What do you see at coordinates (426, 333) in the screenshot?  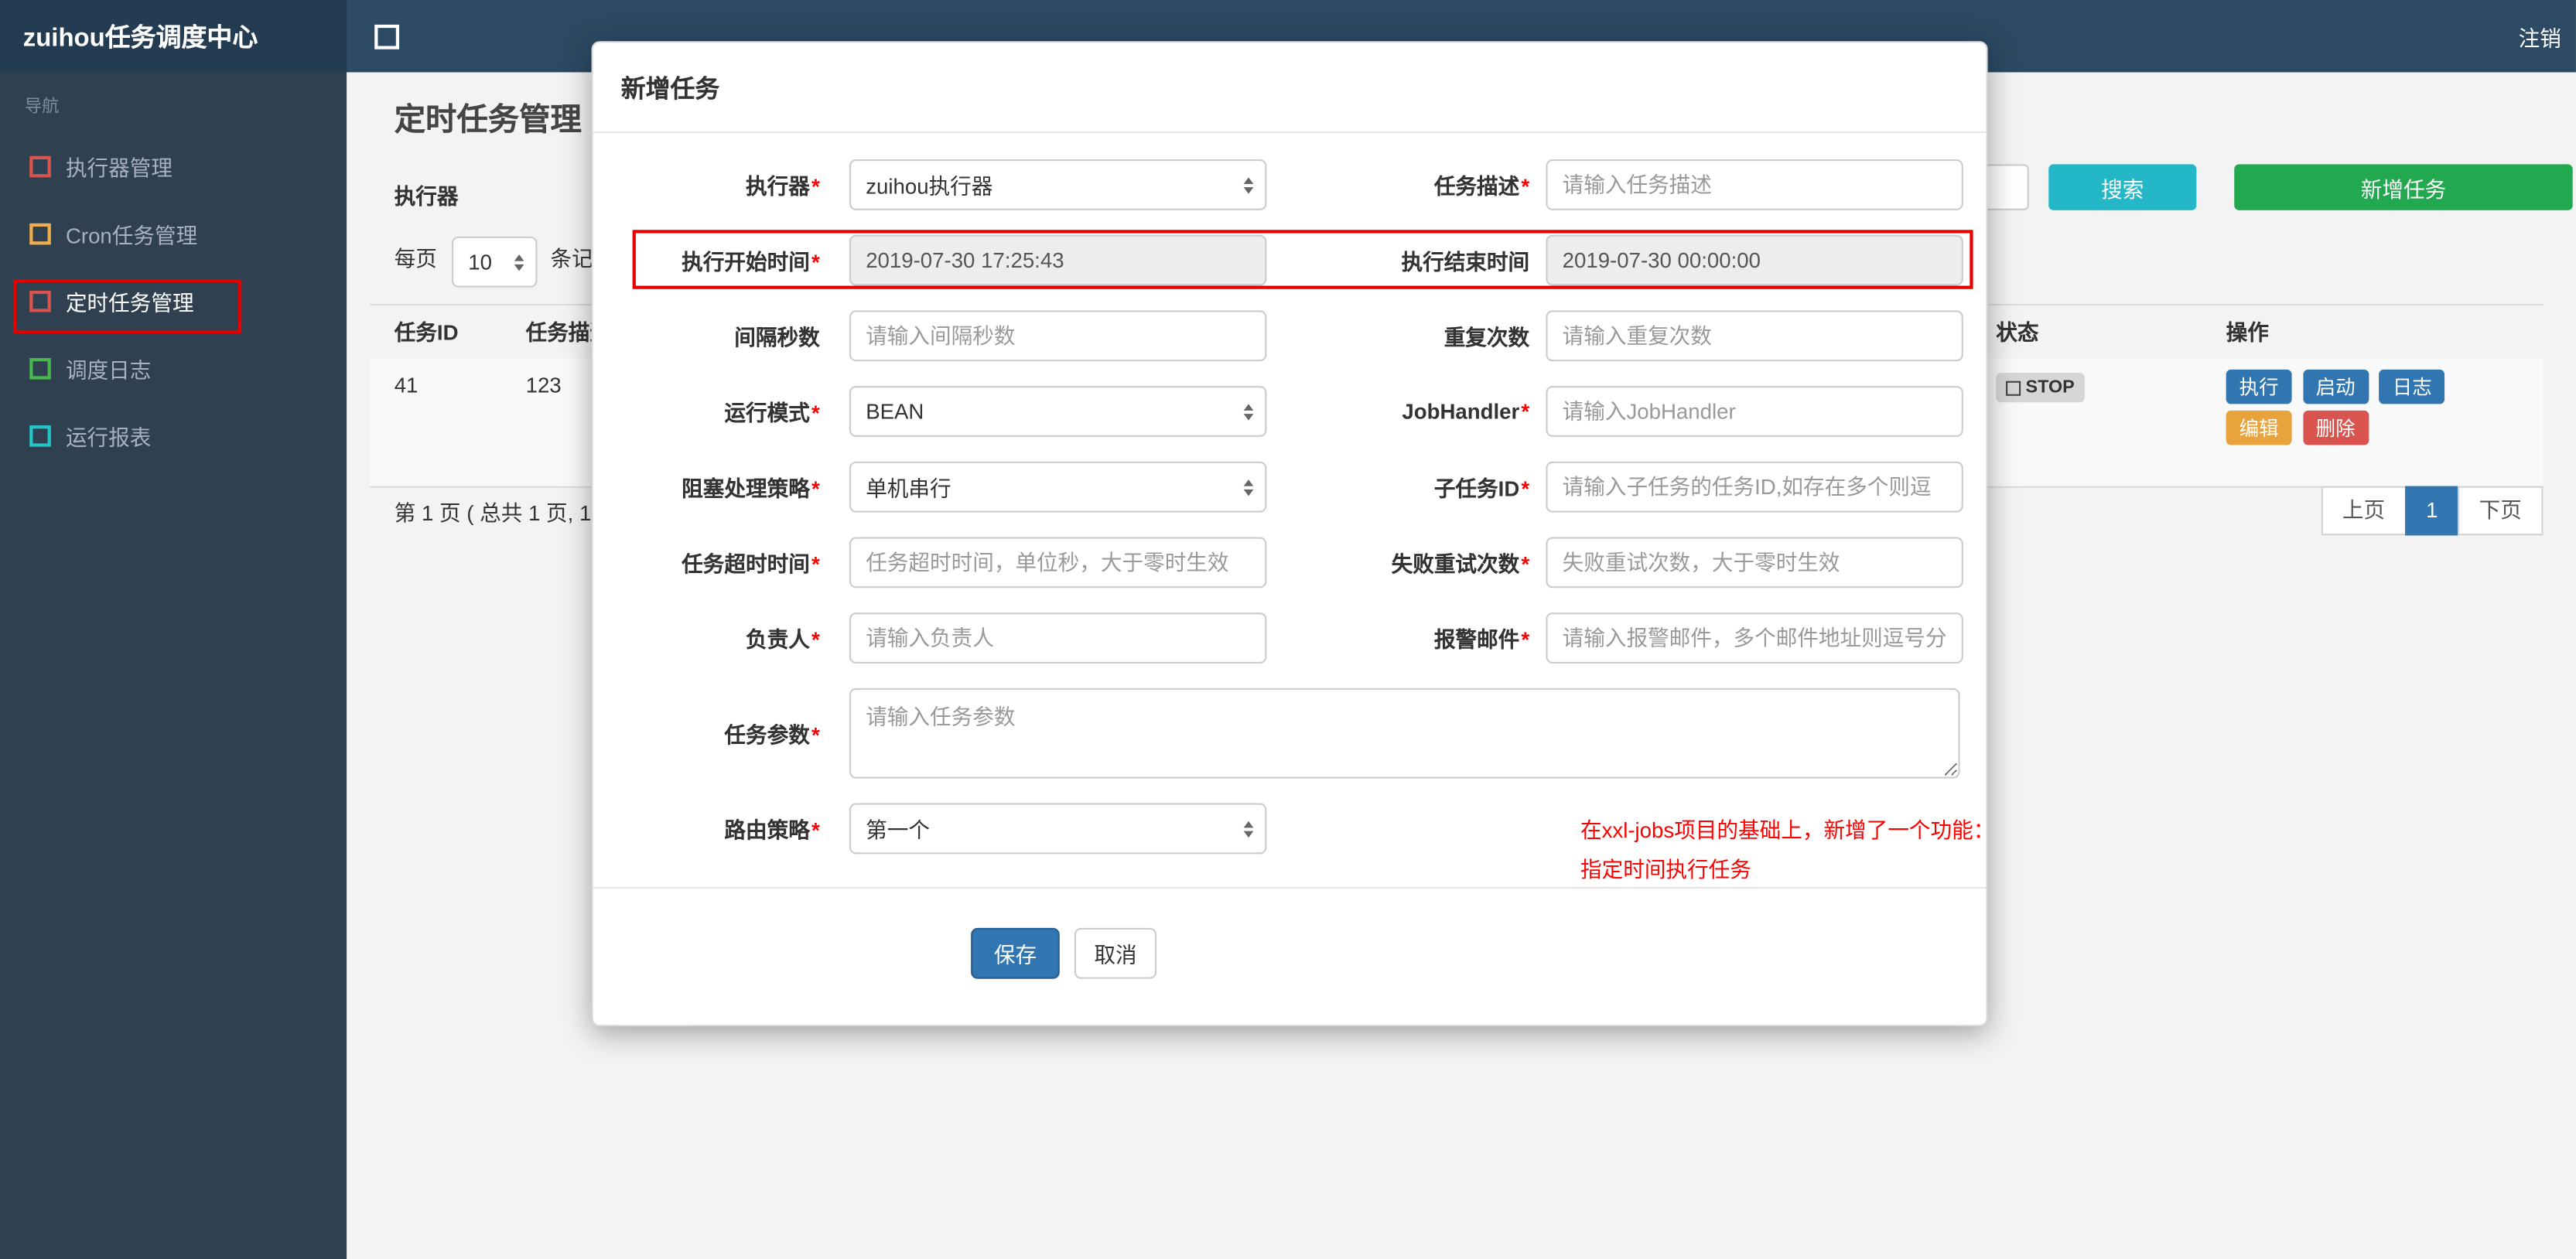 I see `column-header-job-id: 任务ID` at bounding box center [426, 333].